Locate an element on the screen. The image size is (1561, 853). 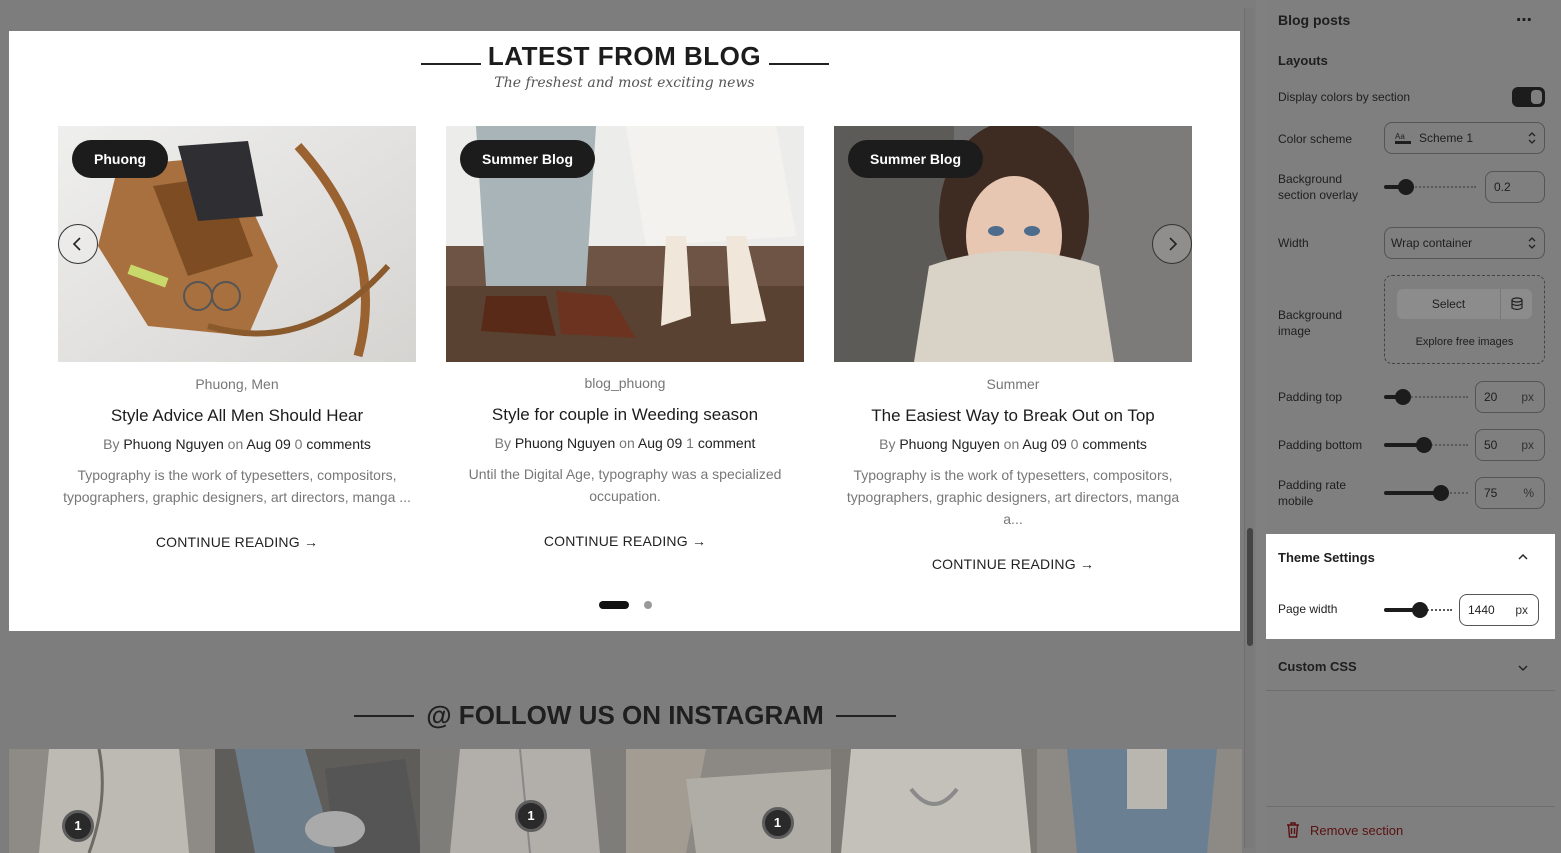
display-colors-label: Display colors by section is located at coordinates (1344, 97).